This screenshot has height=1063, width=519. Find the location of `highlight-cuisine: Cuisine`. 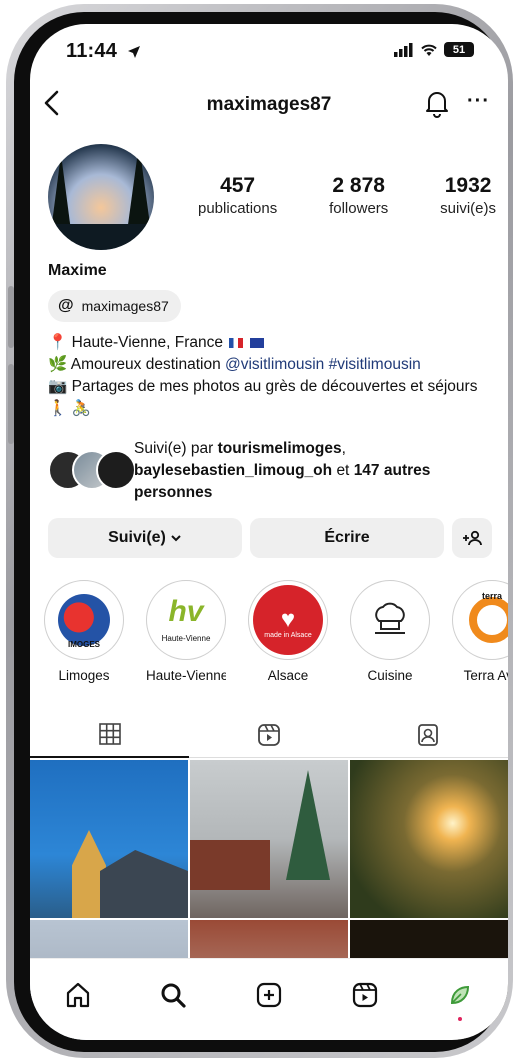

highlight-cuisine: Cuisine is located at coordinates (390, 631).